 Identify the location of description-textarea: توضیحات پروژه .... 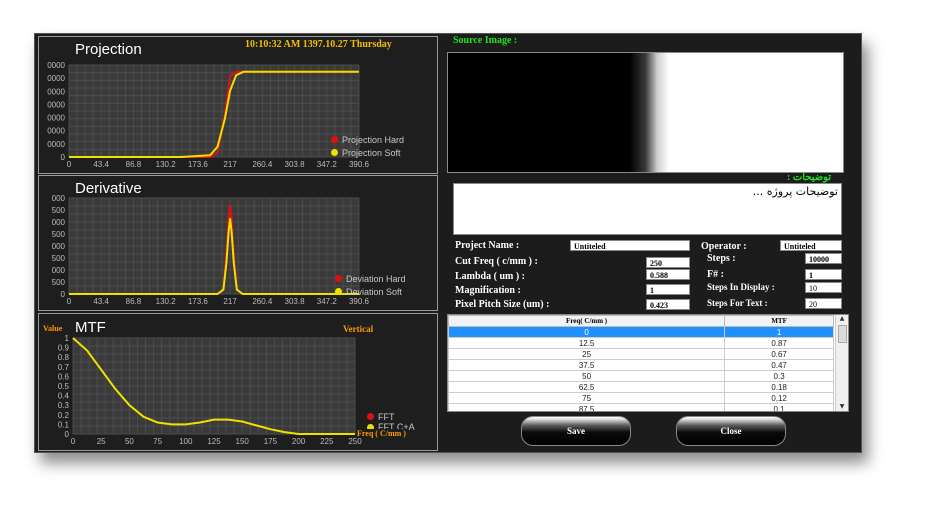
(647, 209).